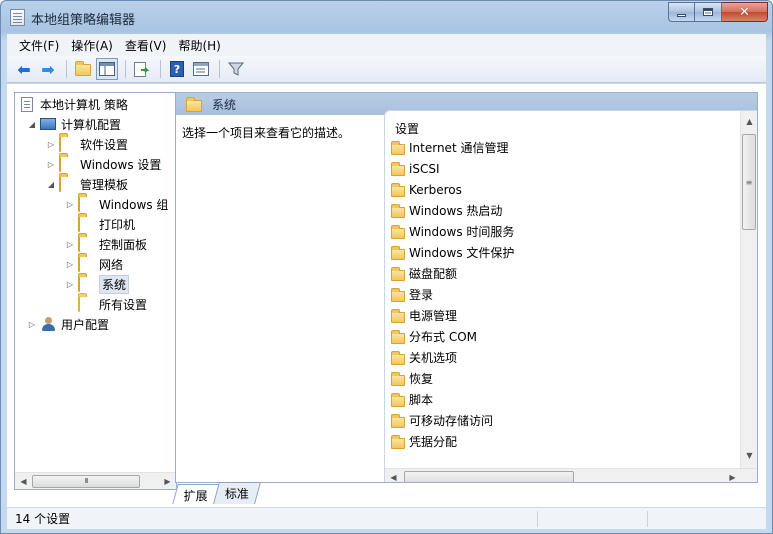 This screenshot has width=773, height=534. I want to click on list-item: iSCSI, so click(563, 168).